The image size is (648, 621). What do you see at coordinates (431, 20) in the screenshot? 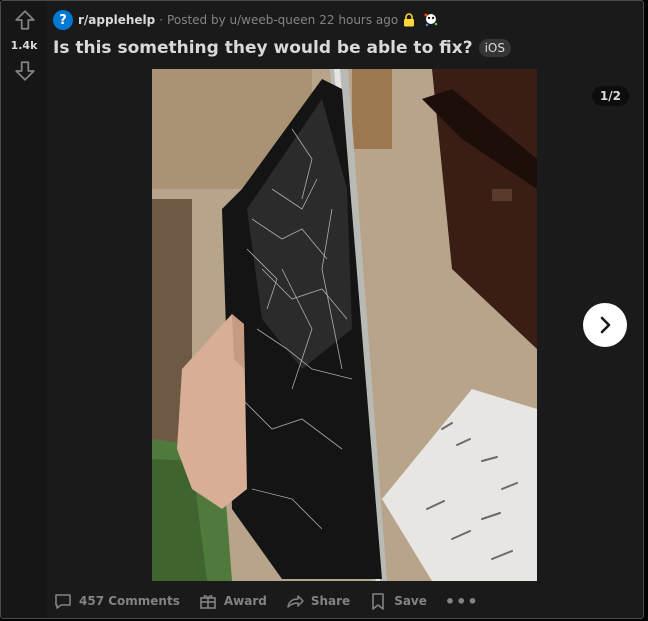
I see `award-badge-icon` at bounding box center [431, 20].